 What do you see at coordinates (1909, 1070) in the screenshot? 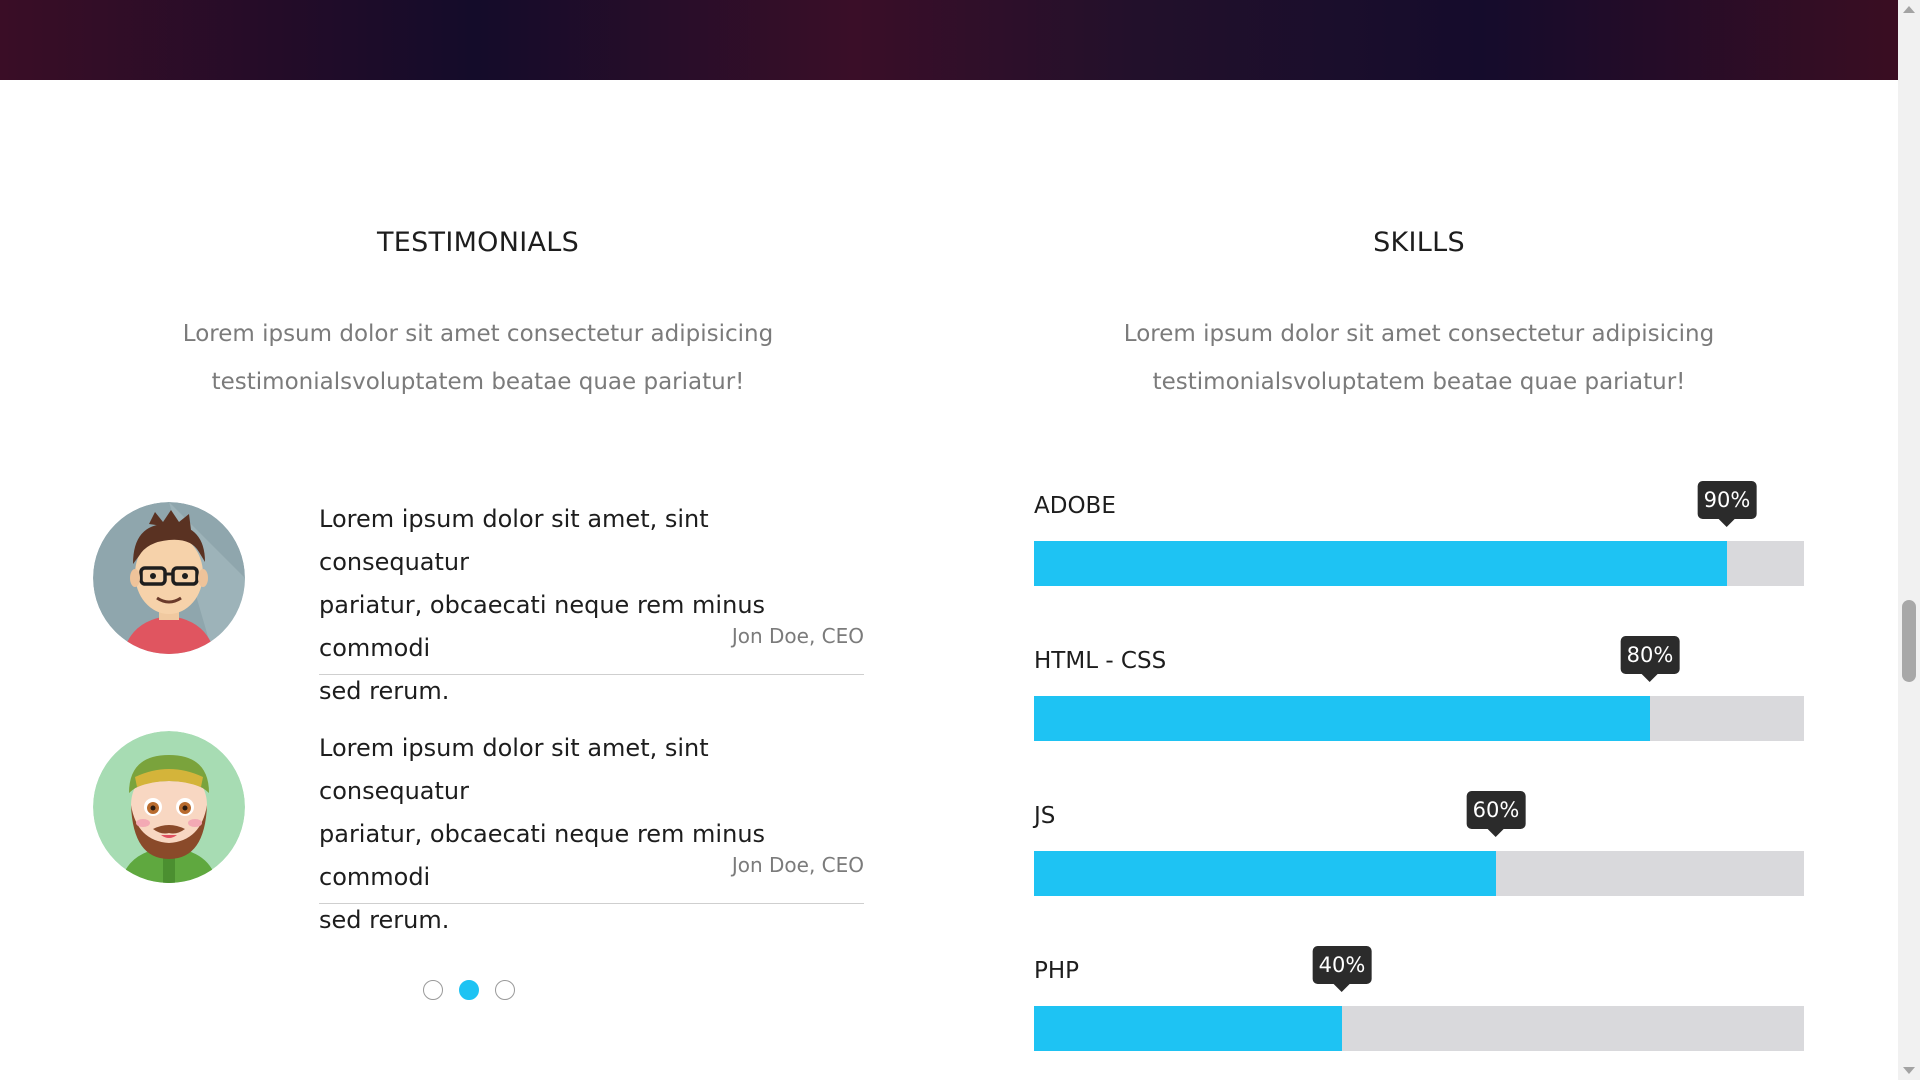
I see `scroll-down-arrow-icon` at bounding box center [1909, 1070].